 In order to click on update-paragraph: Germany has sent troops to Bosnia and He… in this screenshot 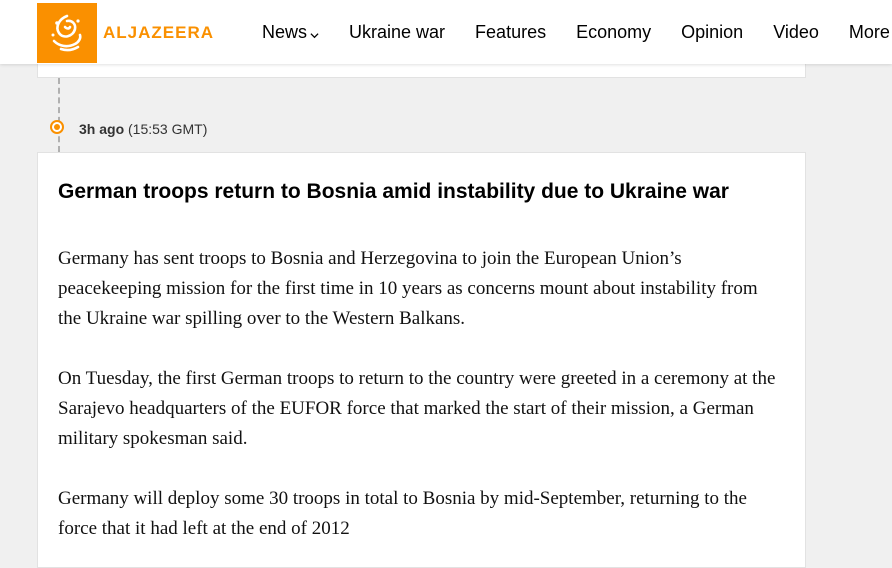, I will do `click(408, 288)`.